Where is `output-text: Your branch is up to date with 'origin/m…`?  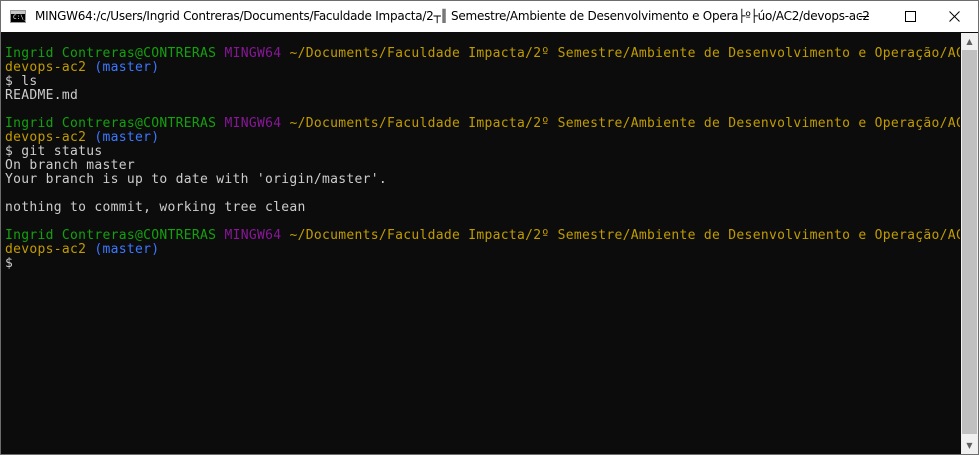
output-text: Your branch is up to date with 'origin/m… is located at coordinates (196, 179).